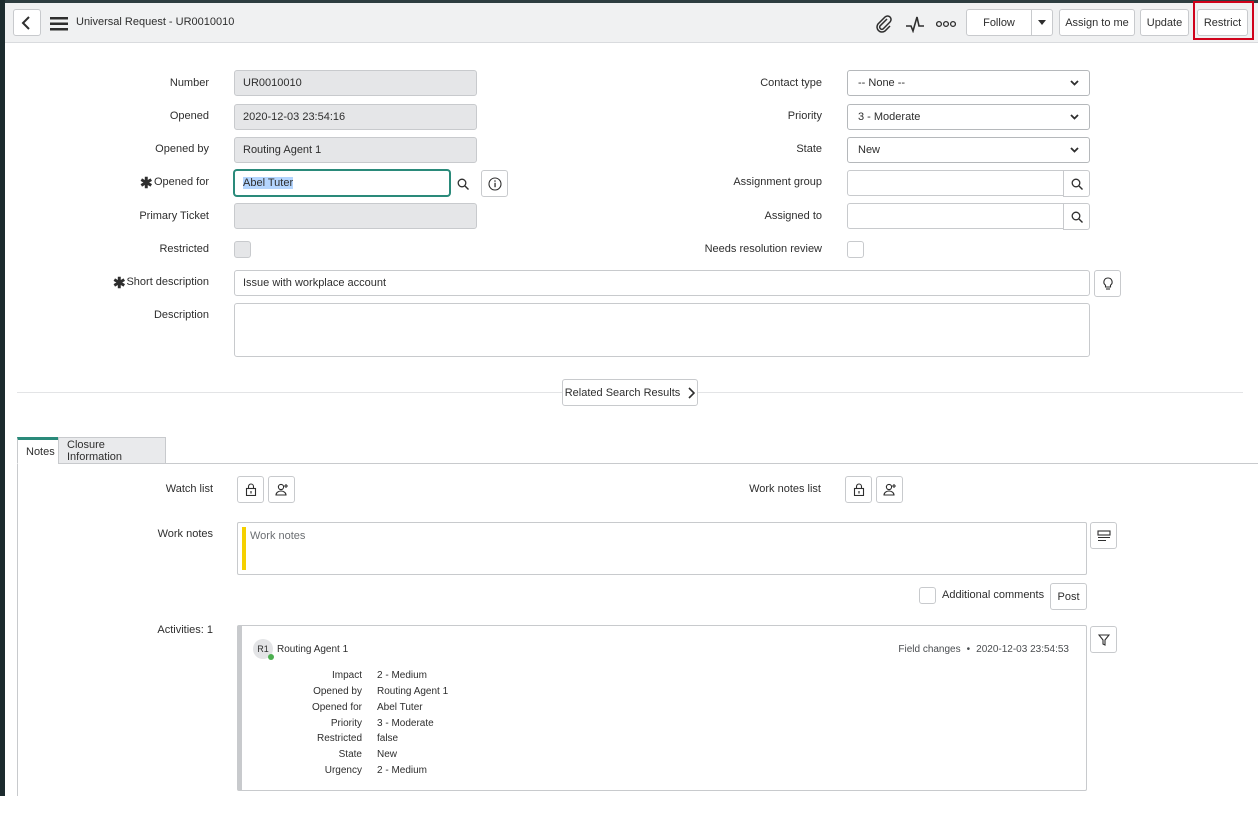 The height and width of the screenshot is (816, 1258). Describe the element at coordinates (929, 649) in the screenshot. I see `activity-type: Field changes` at that location.